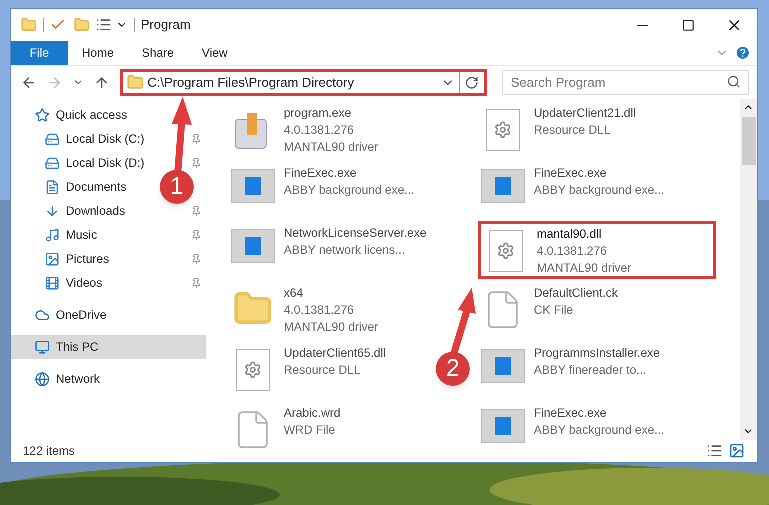  I want to click on tiles-view-icon, so click(737, 451).